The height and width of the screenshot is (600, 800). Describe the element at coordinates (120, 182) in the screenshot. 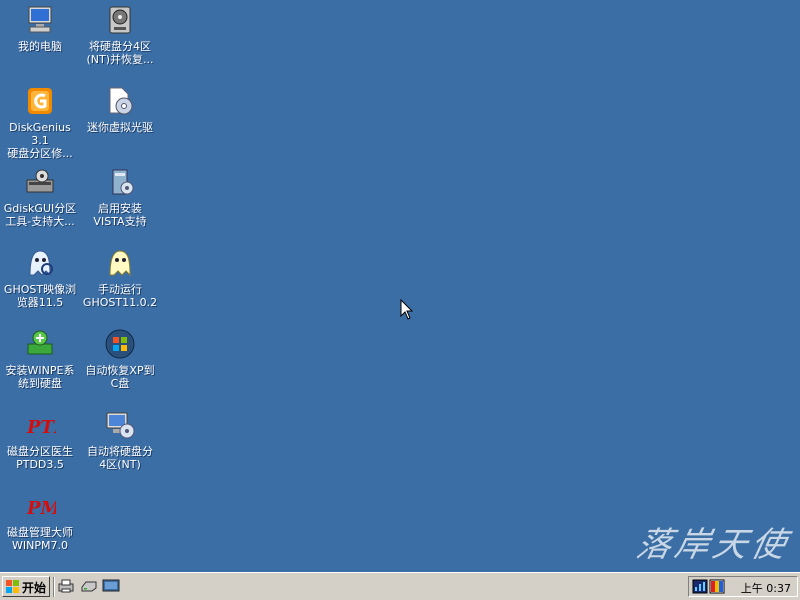

I see `vista-support-icon` at that location.